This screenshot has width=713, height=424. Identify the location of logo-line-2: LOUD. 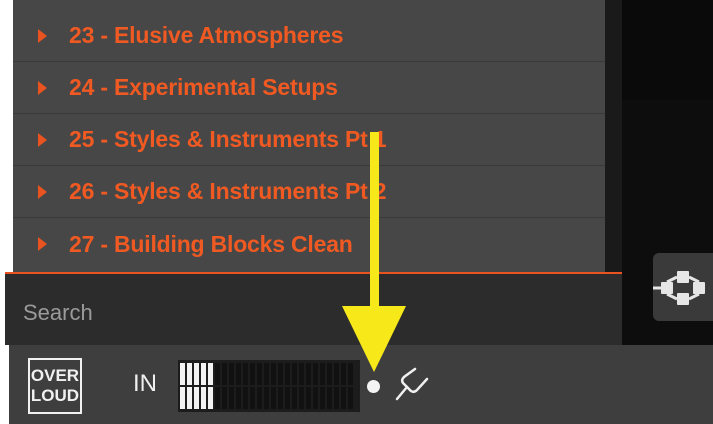
(55, 395).